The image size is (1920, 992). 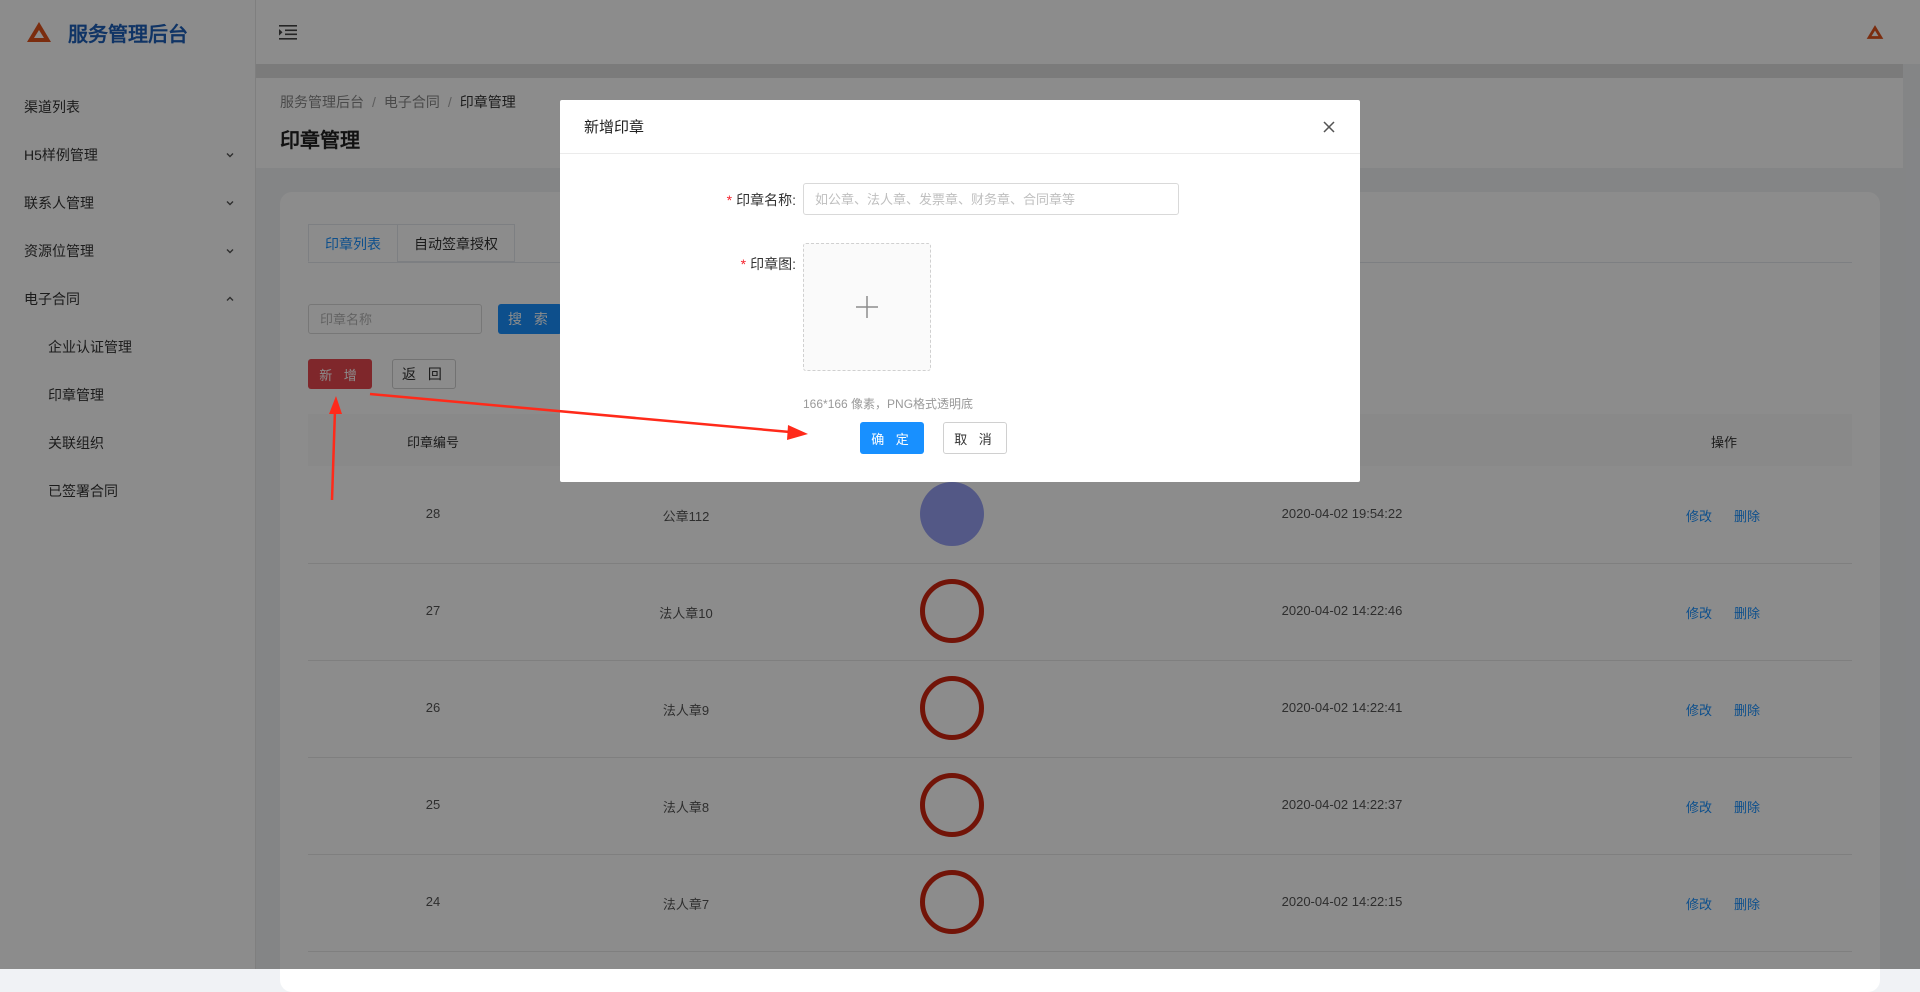 What do you see at coordinates (678, 264) in the screenshot?
I see `seal-image-label: * 印章图:` at bounding box center [678, 264].